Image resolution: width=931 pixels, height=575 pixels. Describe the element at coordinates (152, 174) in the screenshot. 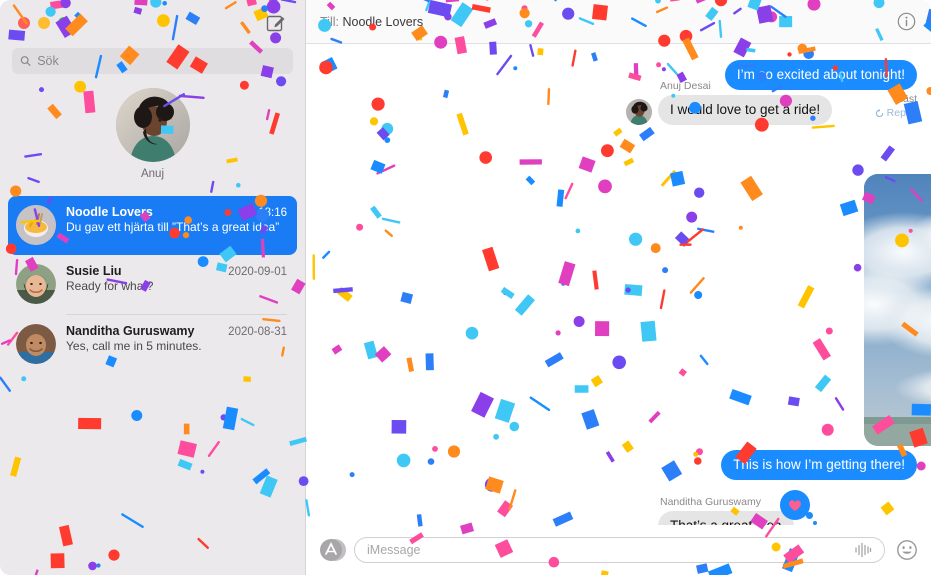

I see `pinned-contact-name: Anuj` at that location.